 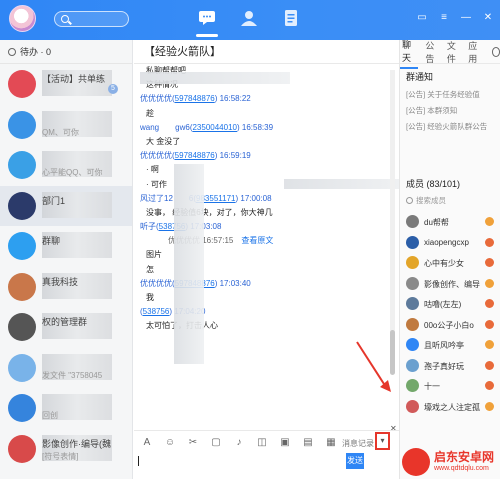 What do you see at coordinates (373, 366) in the screenshot?
I see `annotation-arrow-icon` at bounding box center [373, 366].